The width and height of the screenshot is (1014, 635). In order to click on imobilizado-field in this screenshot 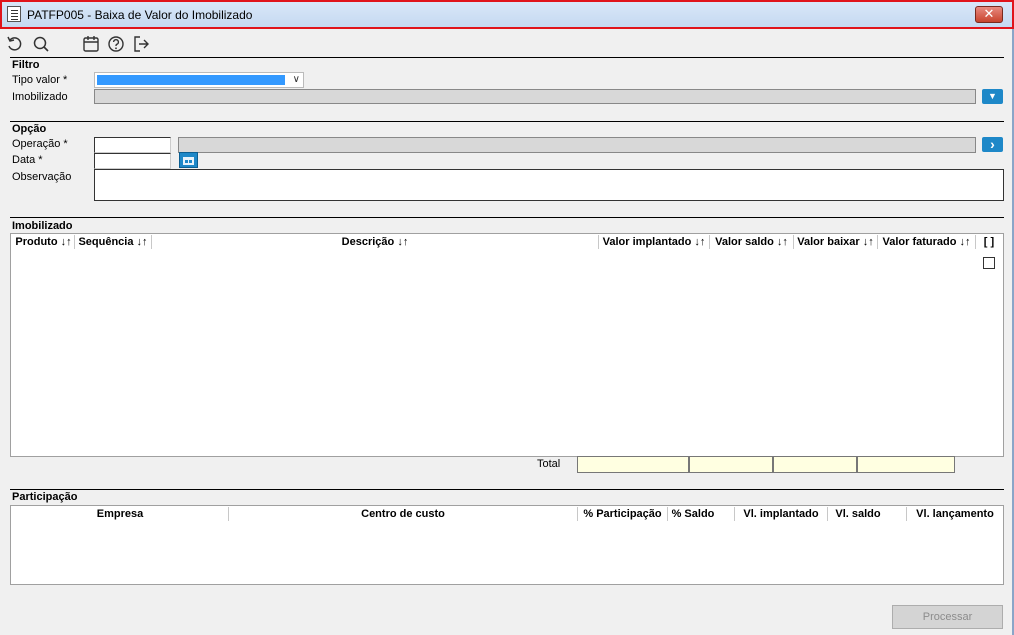, I will do `click(535, 96)`.